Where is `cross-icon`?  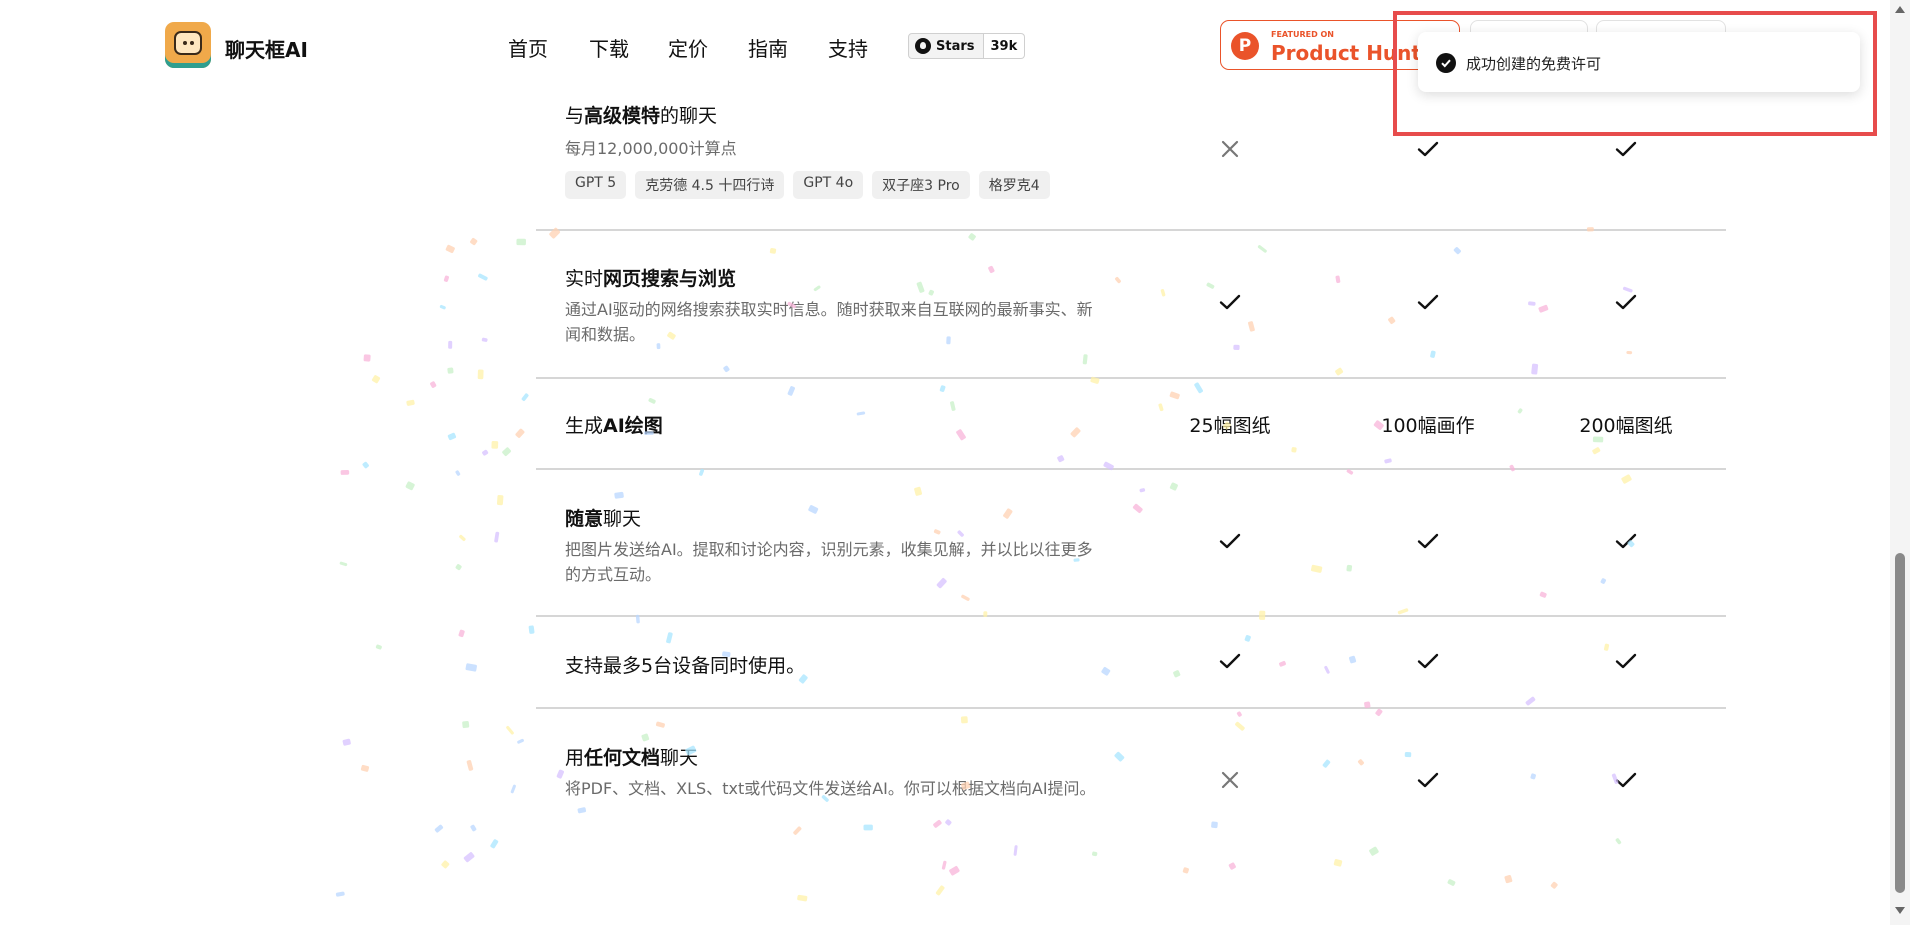 cross-icon is located at coordinates (1230, 782).